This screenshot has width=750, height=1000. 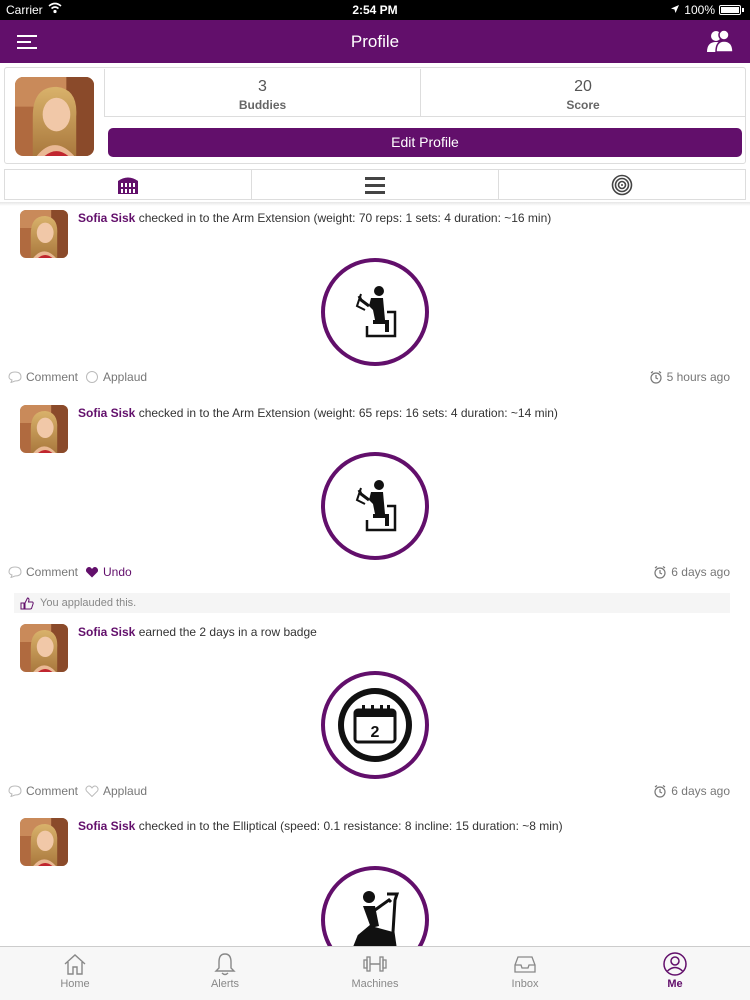 What do you see at coordinates (88, 603) in the screenshot?
I see `applauded-text: You applauded this.` at bounding box center [88, 603].